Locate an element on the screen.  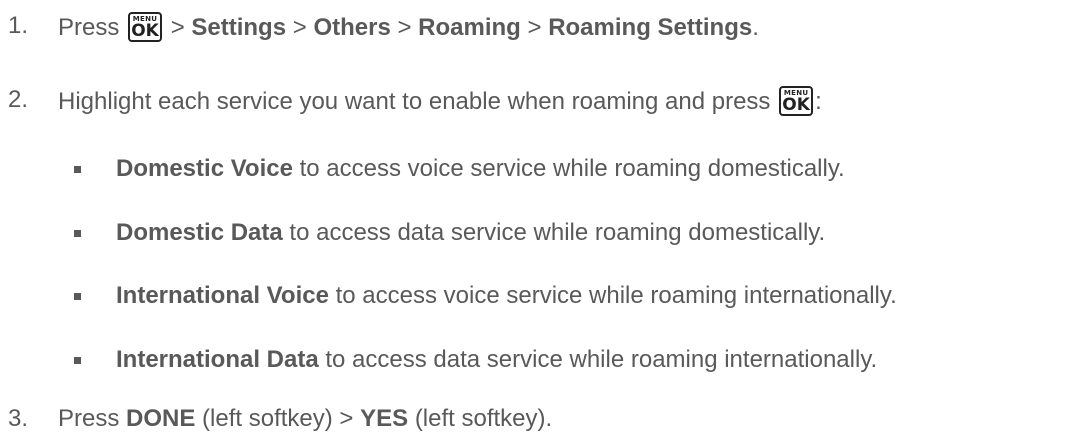
step-number: 2. is located at coordinates (18, 99).